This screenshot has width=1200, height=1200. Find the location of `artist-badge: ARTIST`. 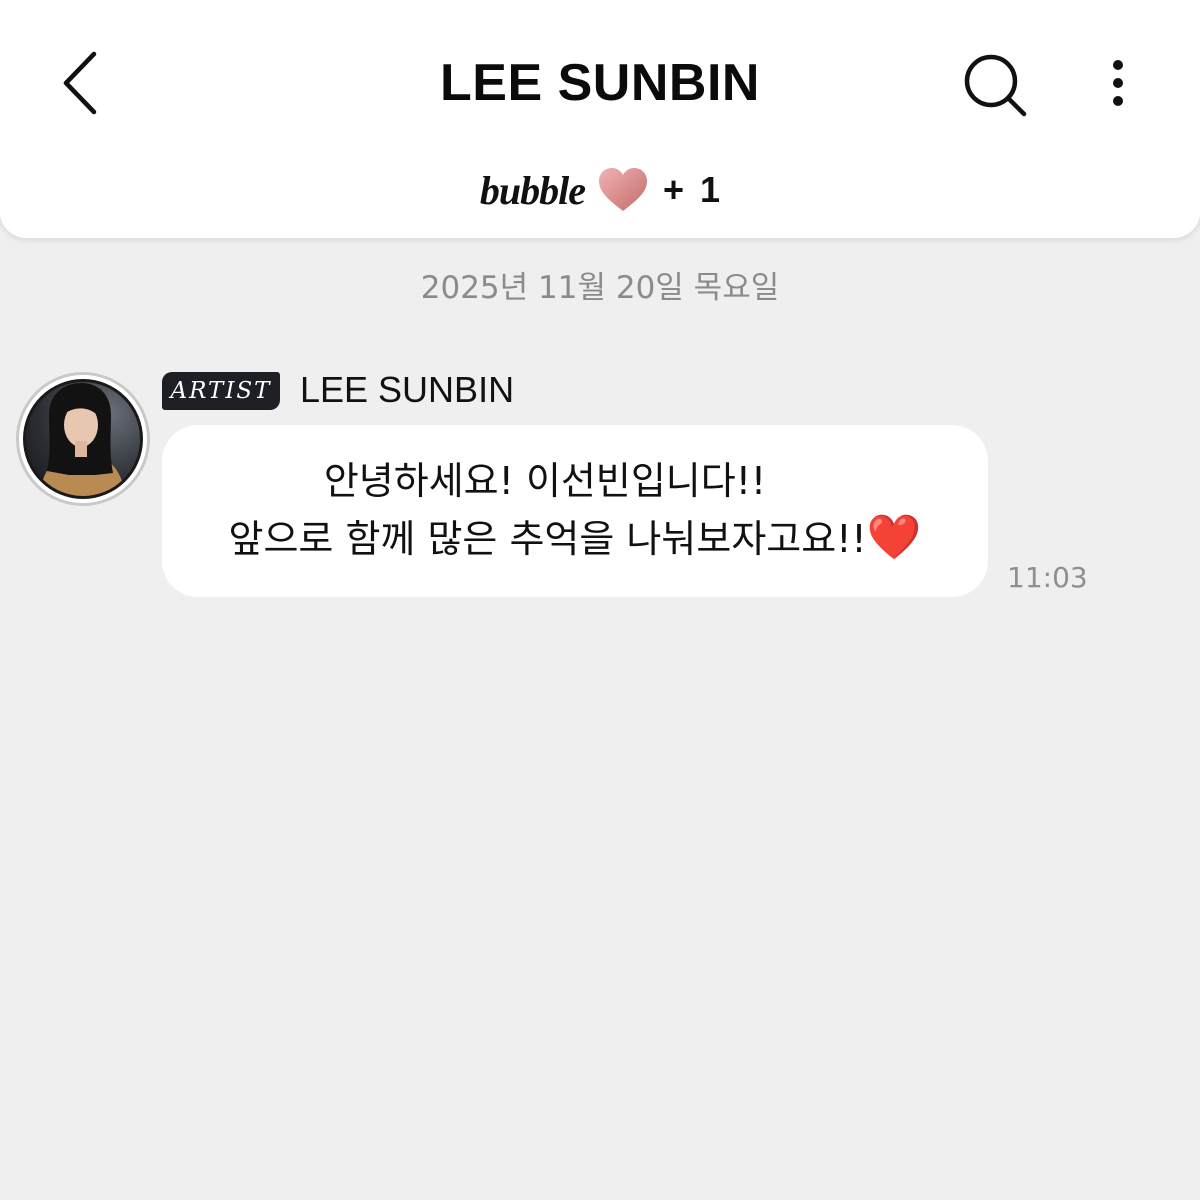

artist-badge: ARTIST is located at coordinates (221, 391).